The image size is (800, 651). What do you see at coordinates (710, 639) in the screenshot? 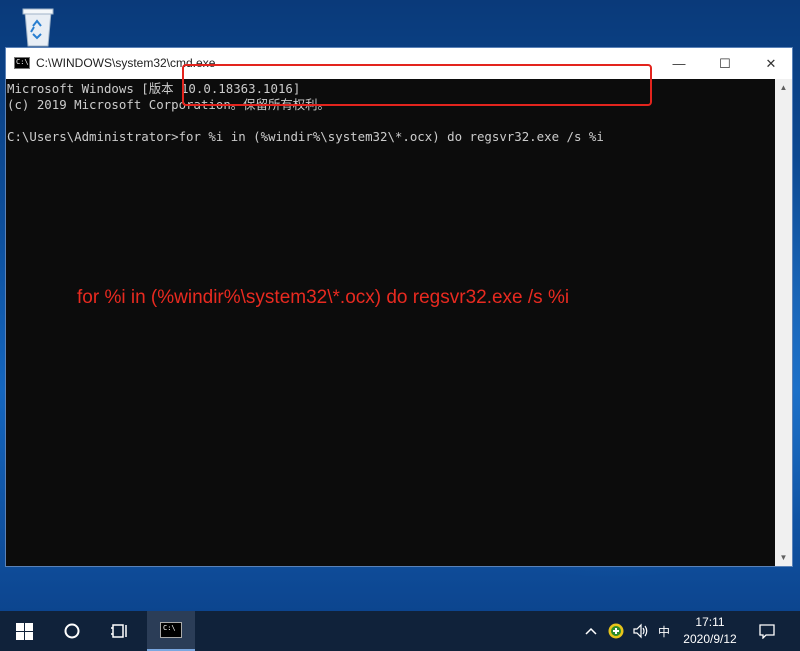
I see `clock-date: 2020/9/12` at bounding box center [710, 639].